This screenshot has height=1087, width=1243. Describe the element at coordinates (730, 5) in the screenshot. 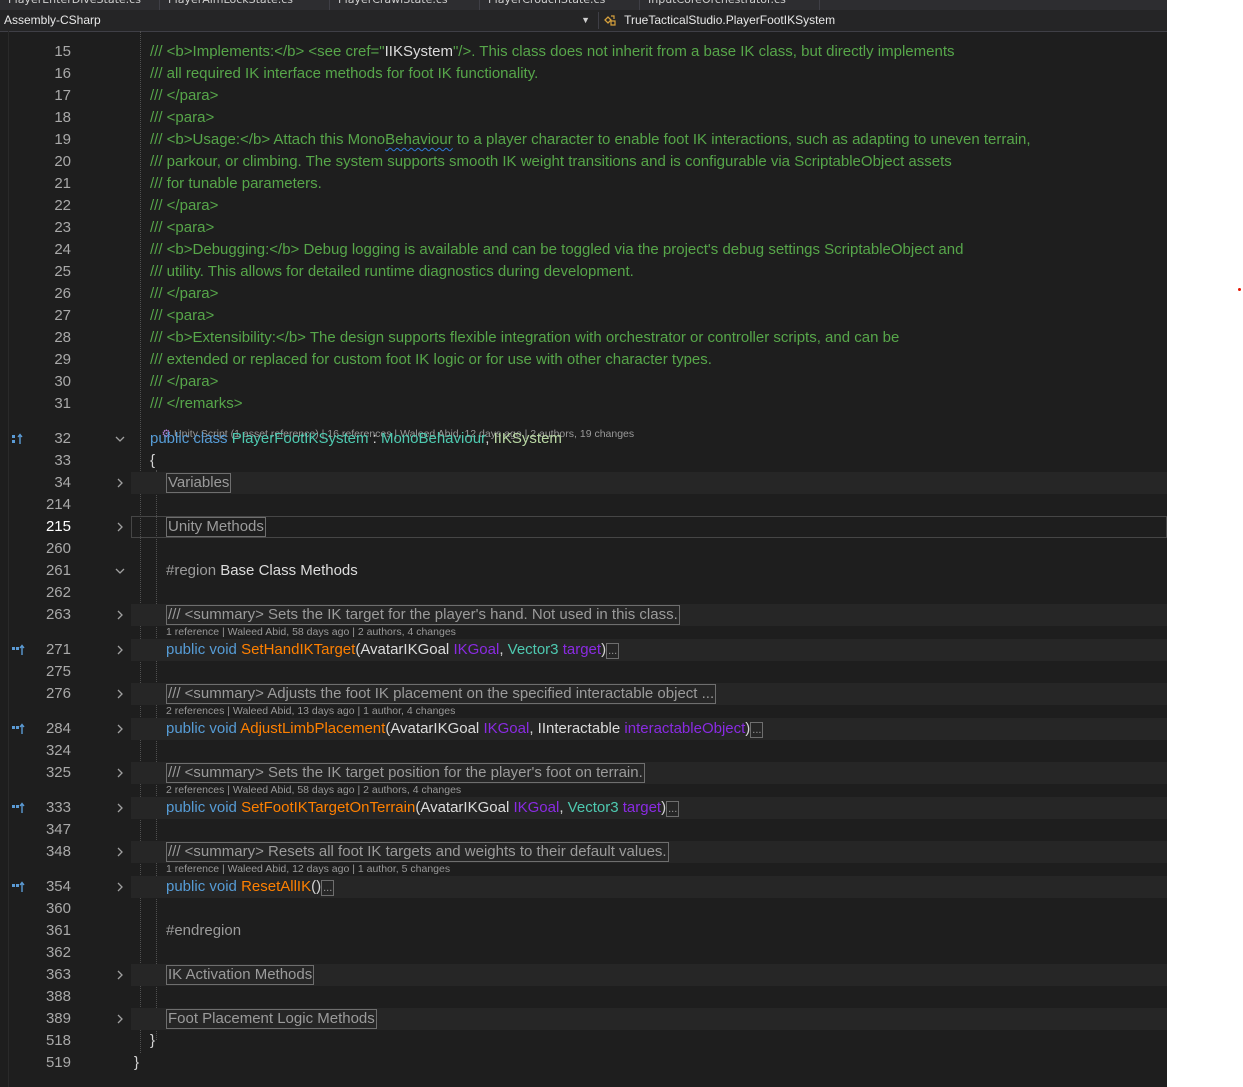

I see `document-tab: InputCoreOrchestrator.cs` at that location.